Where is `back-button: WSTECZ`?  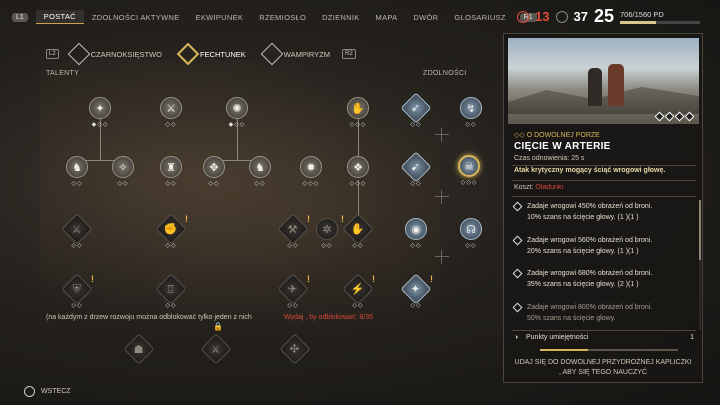
back-button: WSTECZ is located at coordinates (47, 391).